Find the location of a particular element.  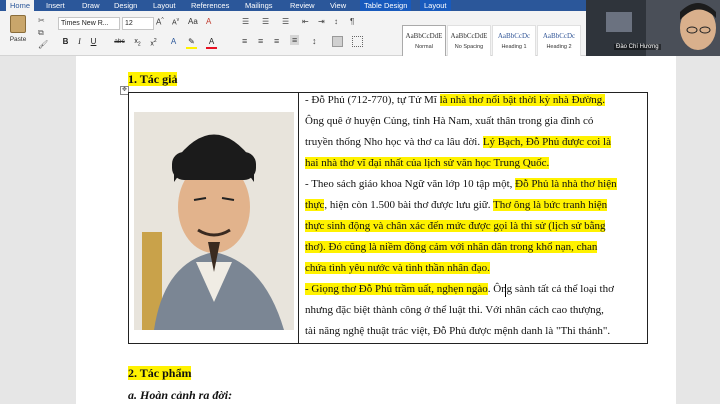

sort-icon: ↕ is located at coordinates (336, 21).